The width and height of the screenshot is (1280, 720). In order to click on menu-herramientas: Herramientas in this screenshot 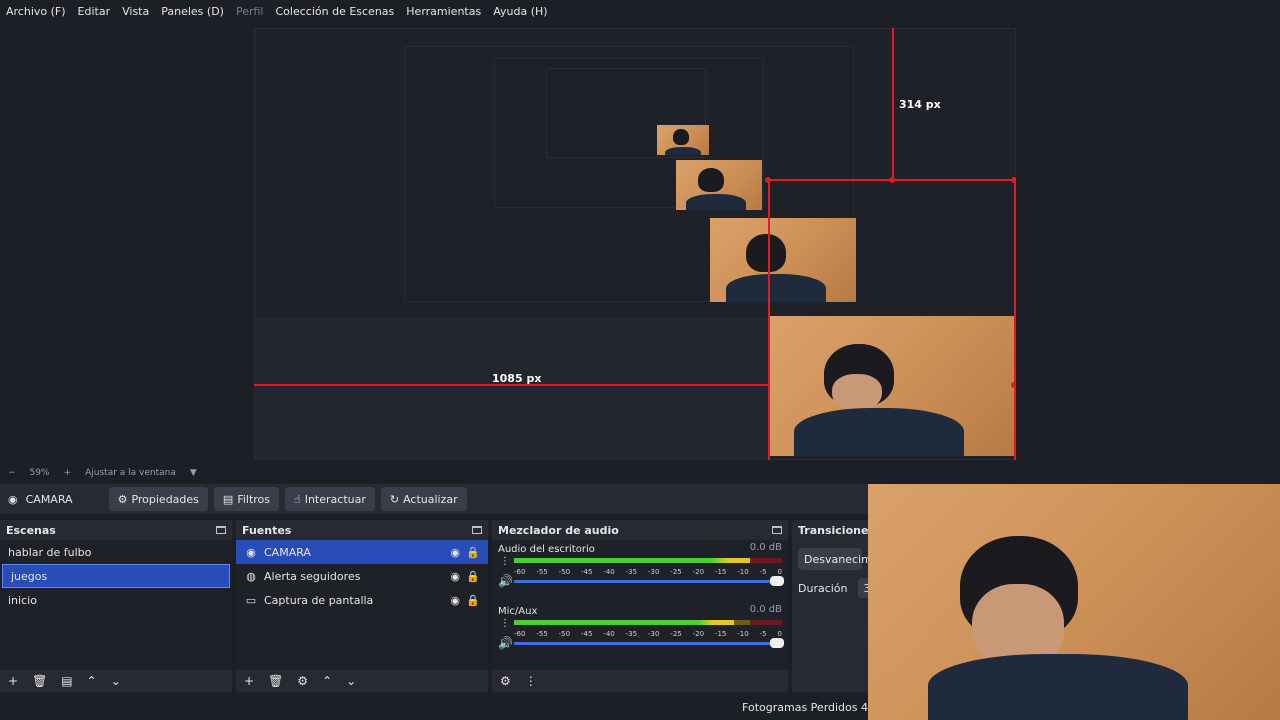, I will do `click(443, 11)`.